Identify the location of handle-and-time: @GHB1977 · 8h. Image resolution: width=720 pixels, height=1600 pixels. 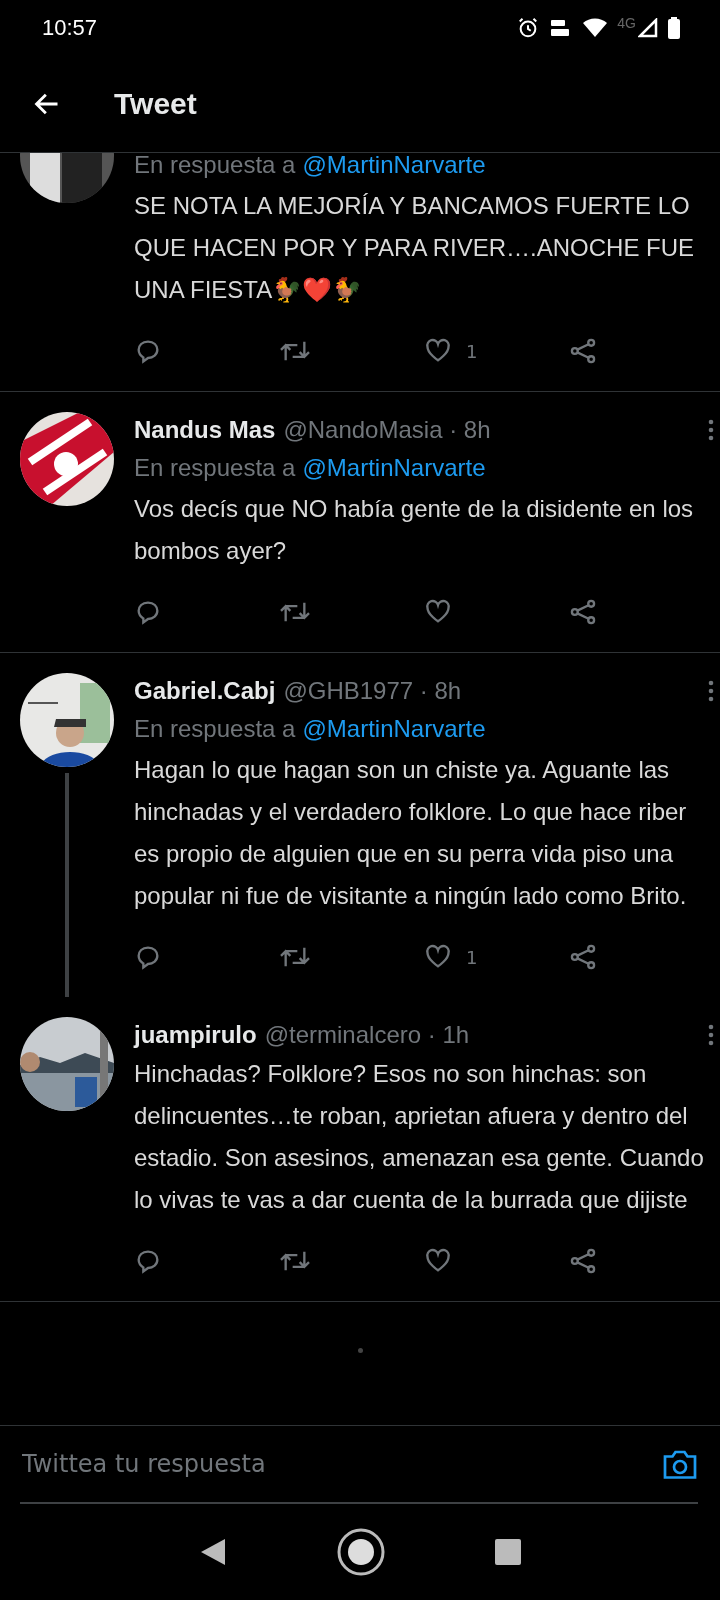
(372, 691).